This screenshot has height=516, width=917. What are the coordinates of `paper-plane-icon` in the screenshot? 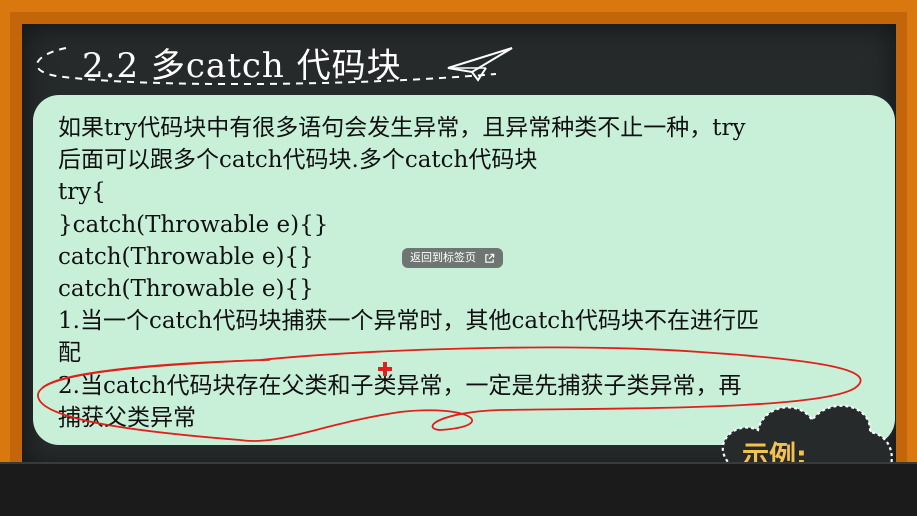 It's located at (480, 64).